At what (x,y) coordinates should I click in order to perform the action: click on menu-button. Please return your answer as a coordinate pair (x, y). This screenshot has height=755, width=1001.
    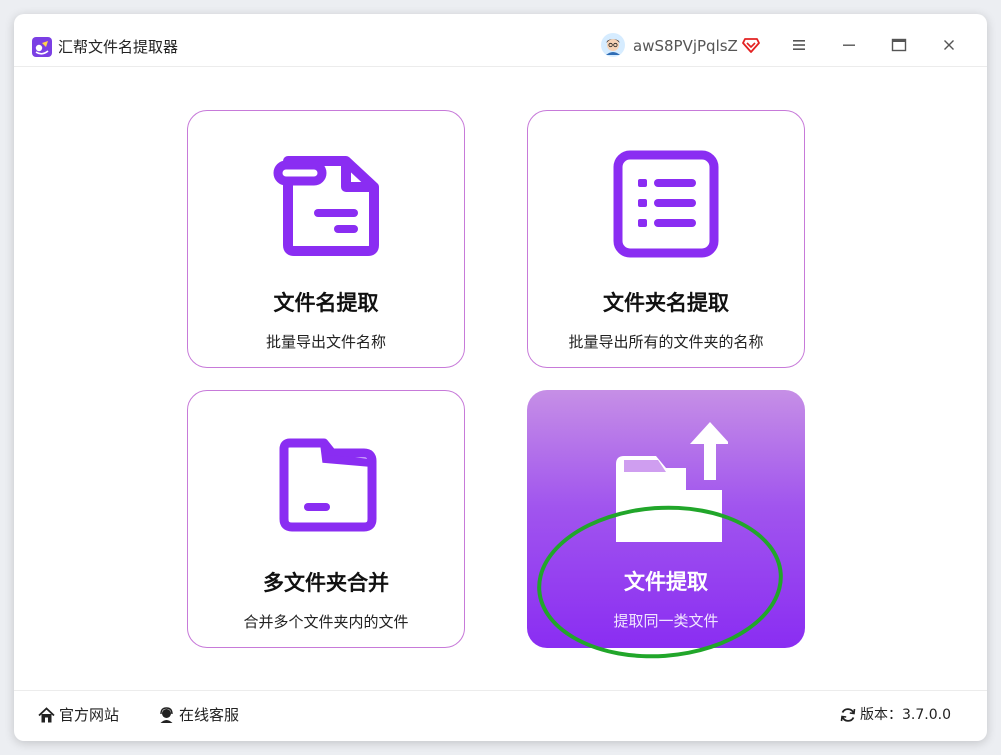
    Looking at the image, I should click on (799, 45).